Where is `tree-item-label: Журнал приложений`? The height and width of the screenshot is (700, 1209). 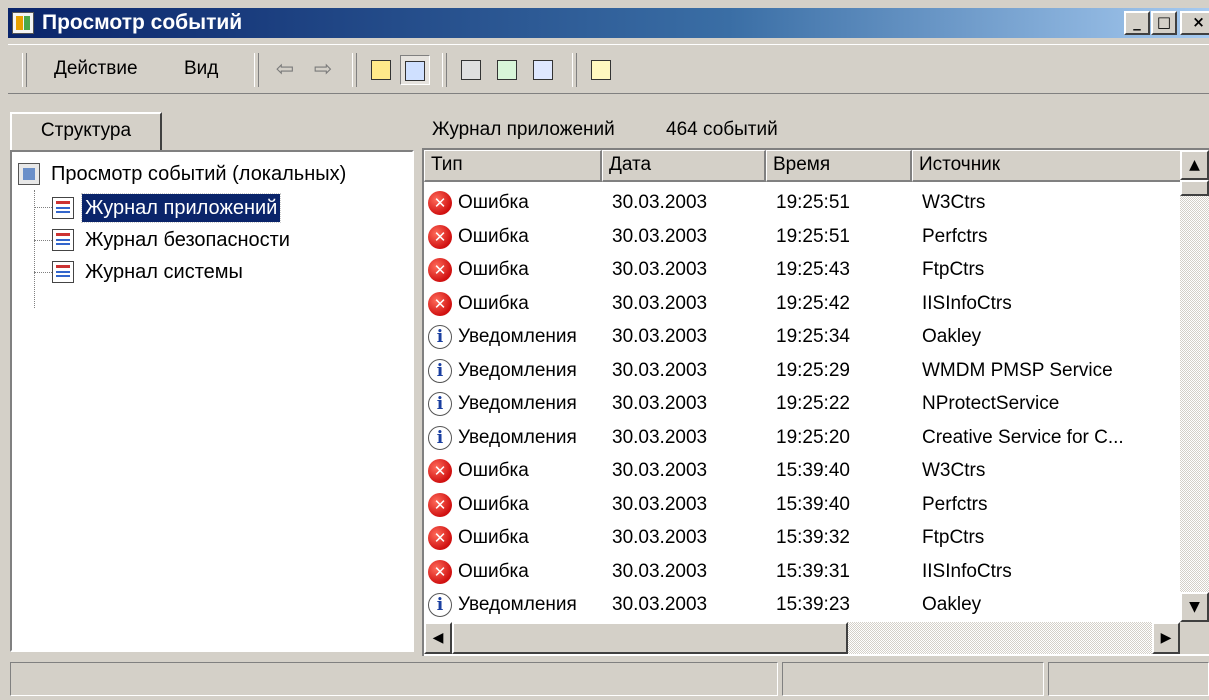 tree-item-label: Журнал приложений is located at coordinates (181, 208).